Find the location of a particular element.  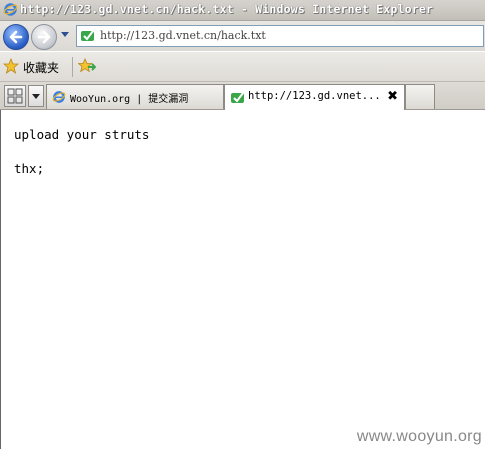

forward-button is located at coordinates (44, 37).